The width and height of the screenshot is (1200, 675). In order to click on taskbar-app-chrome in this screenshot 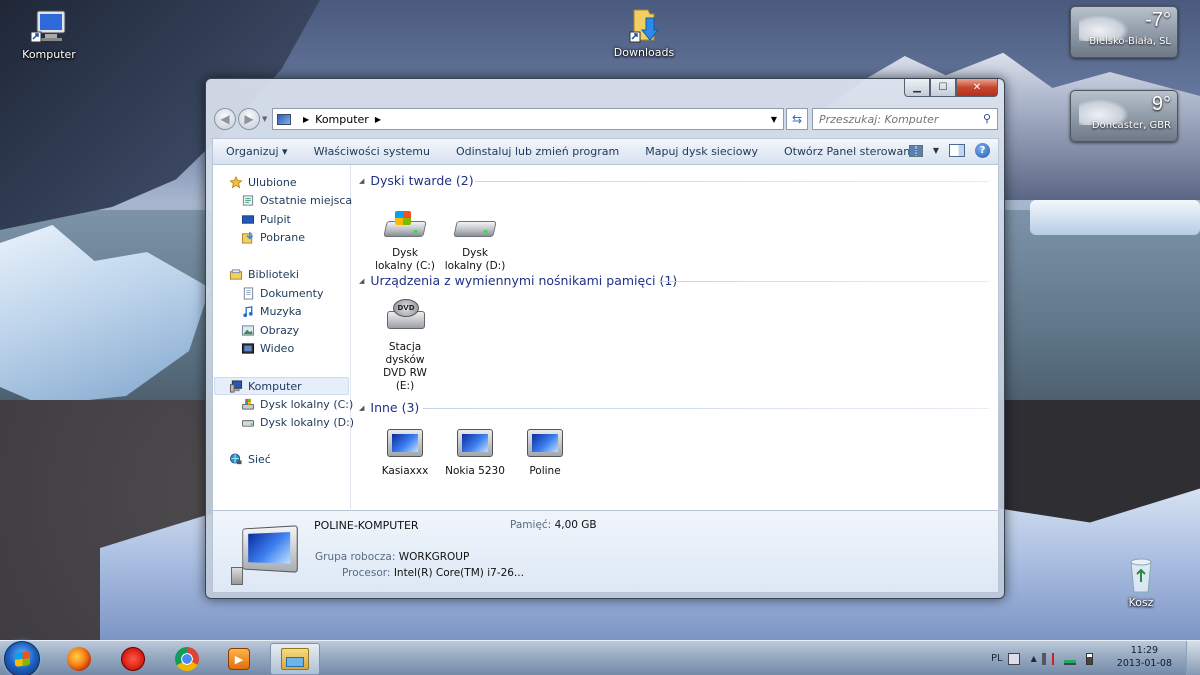, I will do `click(187, 659)`.